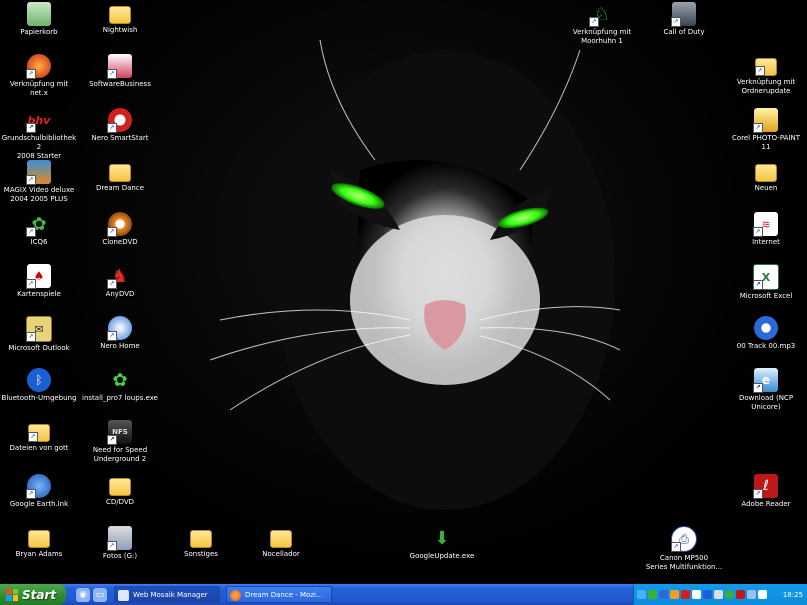 This screenshot has width=807, height=605. What do you see at coordinates (38, 276) in the screenshot?
I see `cards-icon: ♠ ↗` at bounding box center [38, 276].